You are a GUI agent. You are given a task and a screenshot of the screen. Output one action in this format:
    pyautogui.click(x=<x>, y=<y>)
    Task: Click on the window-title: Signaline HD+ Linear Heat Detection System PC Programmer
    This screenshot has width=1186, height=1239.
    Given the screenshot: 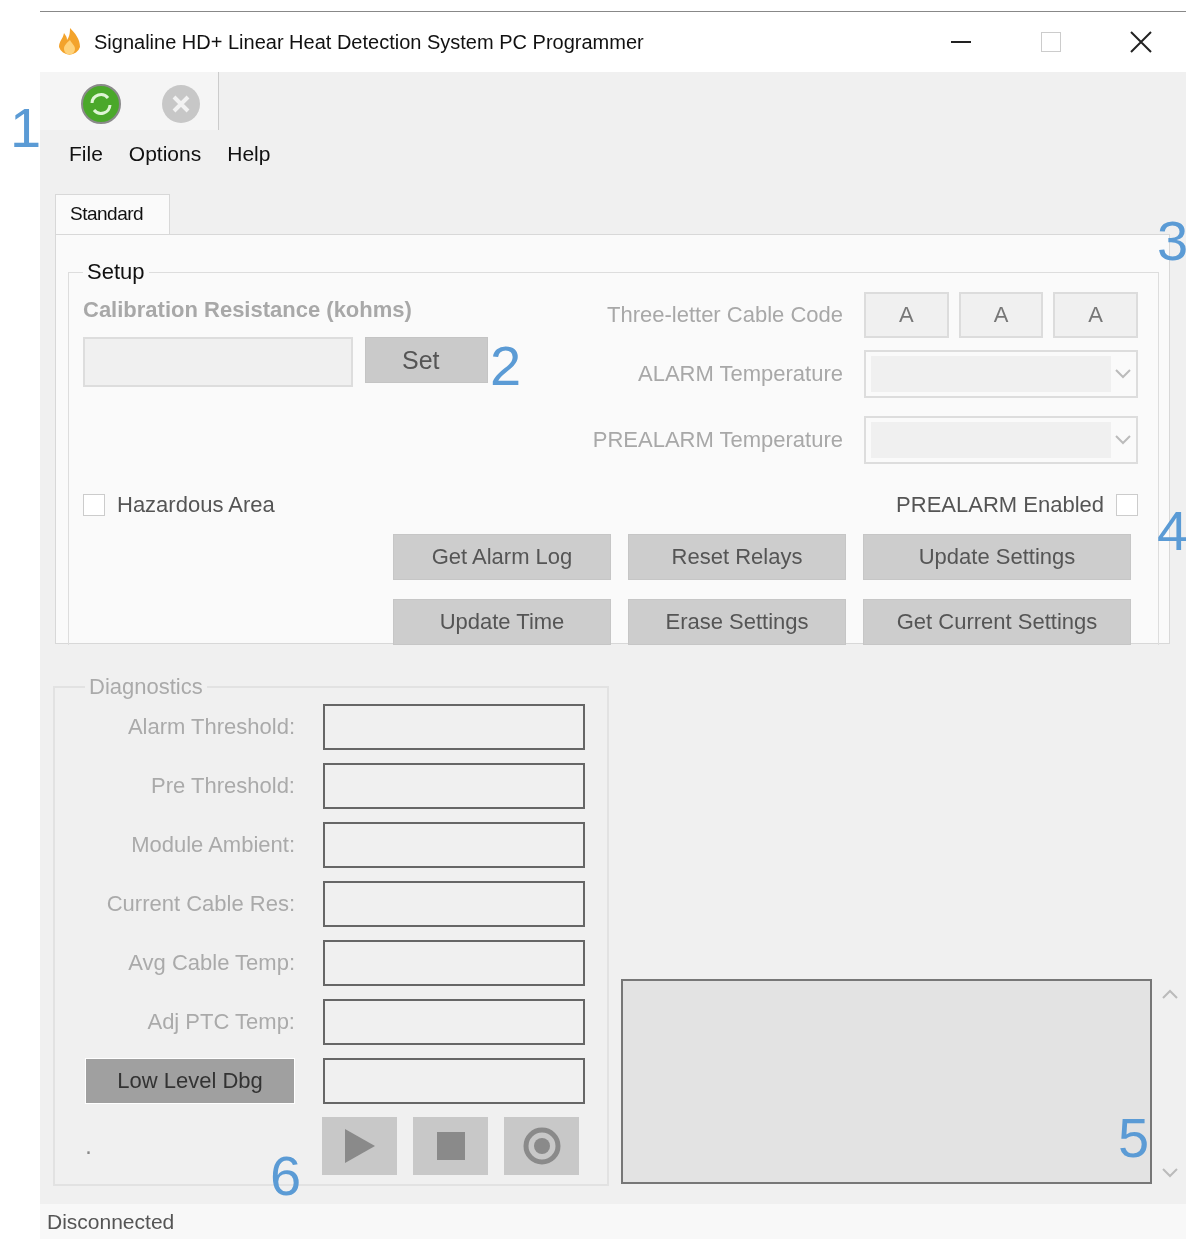 What is the action you would take?
    pyautogui.click(x=369, y=42)
    